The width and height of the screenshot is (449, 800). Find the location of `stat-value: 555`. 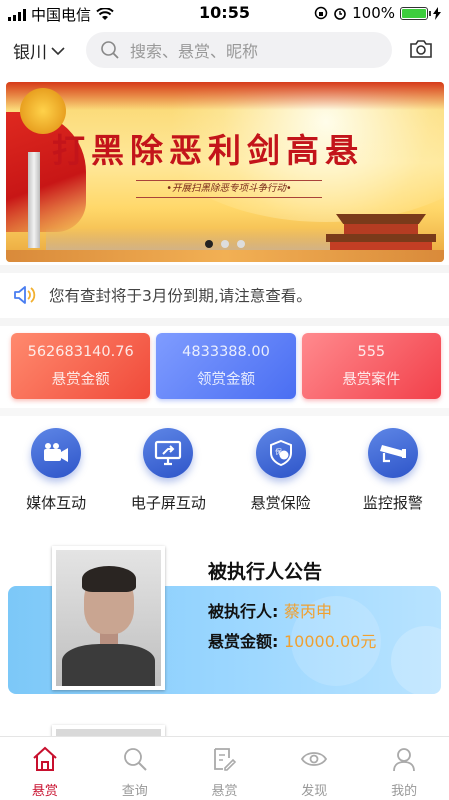

stat-value: 555 is located at coordinates (371, 352).